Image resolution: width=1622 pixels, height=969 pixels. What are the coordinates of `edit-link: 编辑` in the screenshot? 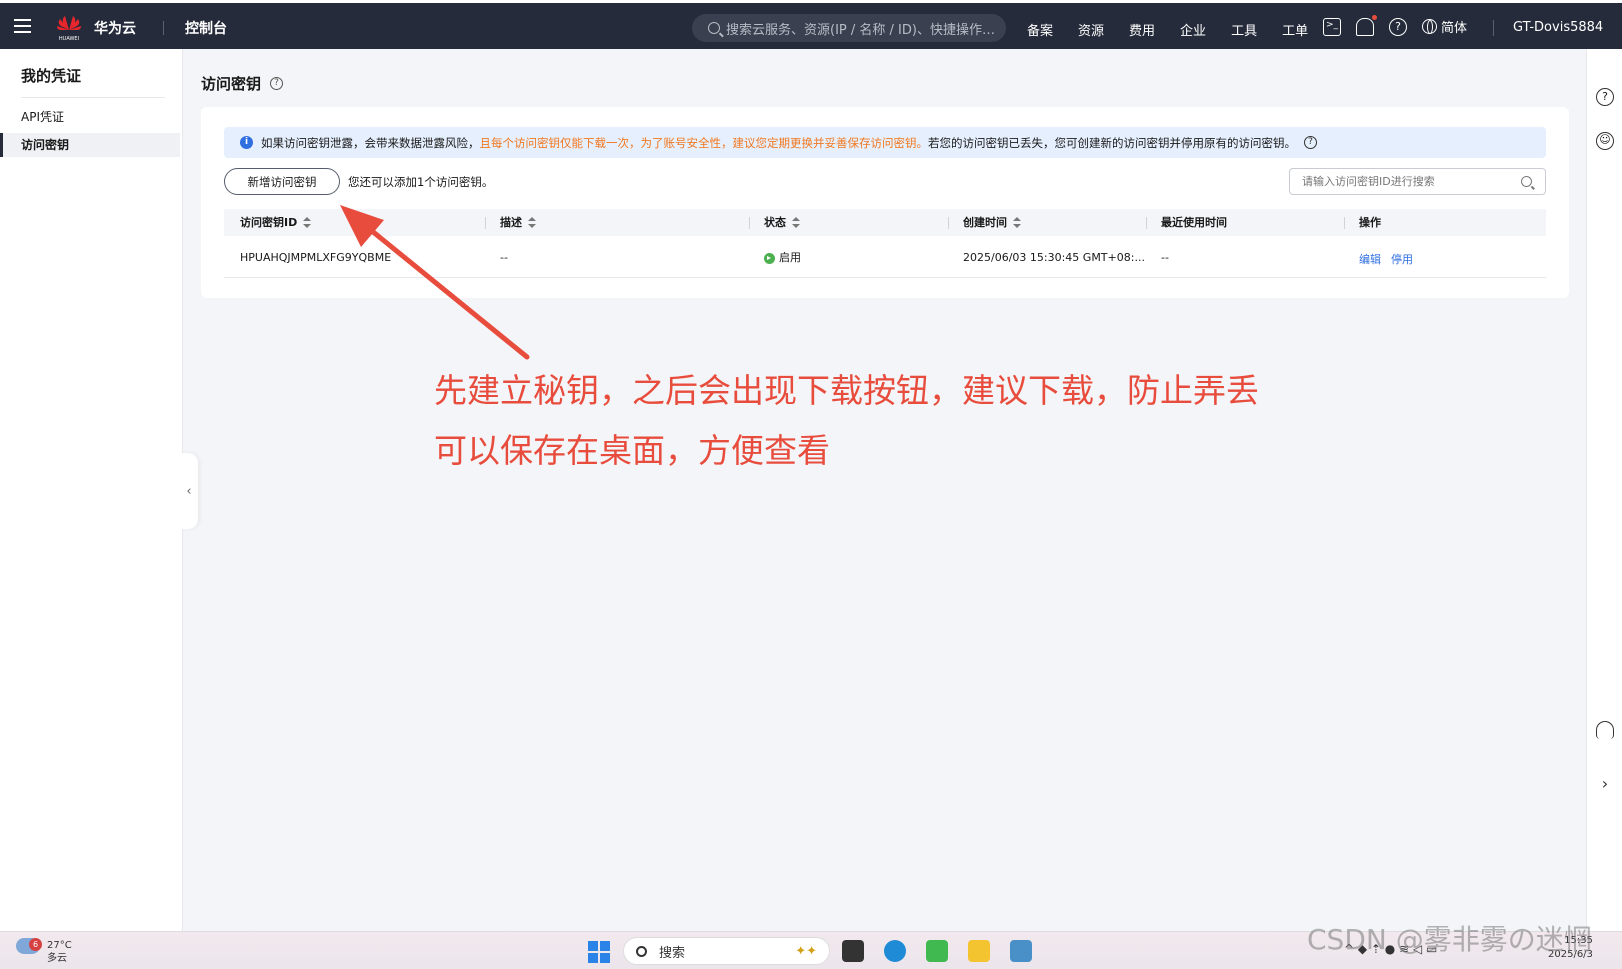 It's located at (1370, 259).